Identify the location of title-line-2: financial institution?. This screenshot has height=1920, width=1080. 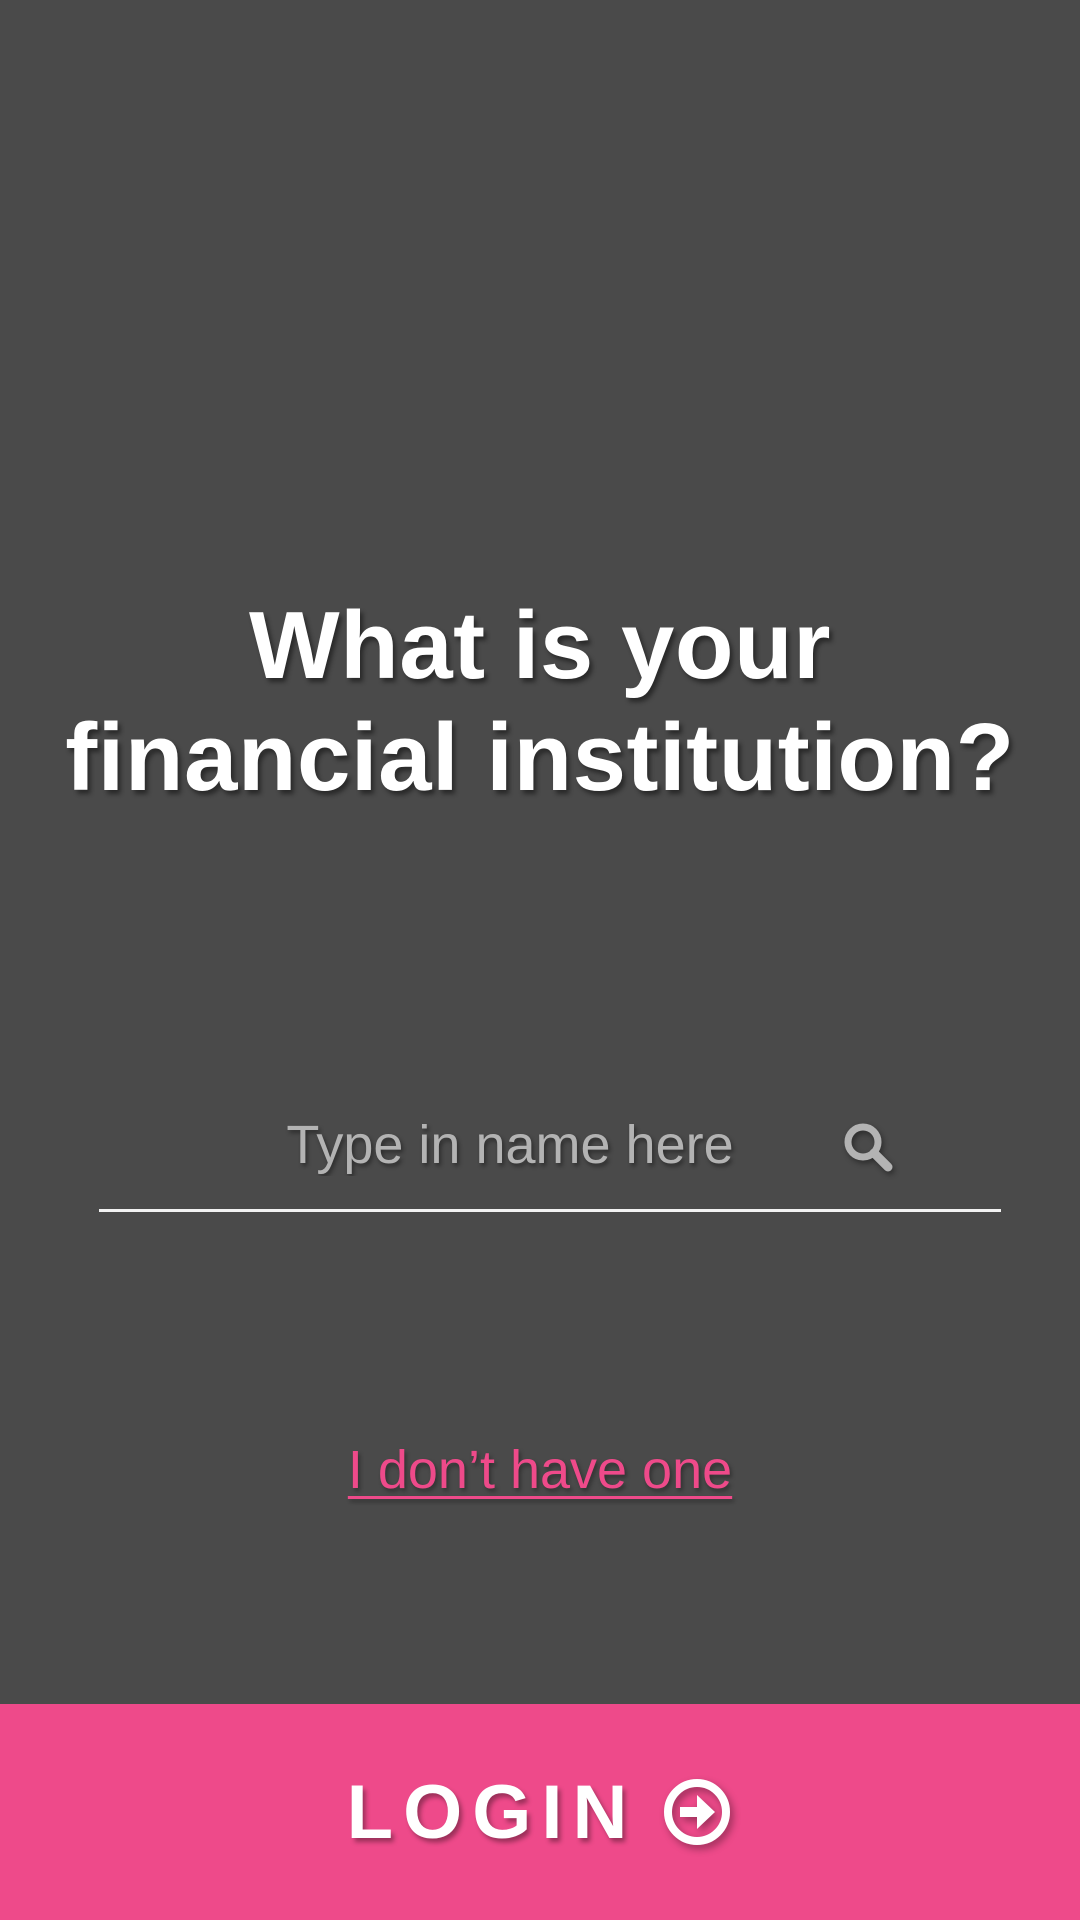
(540, 757).